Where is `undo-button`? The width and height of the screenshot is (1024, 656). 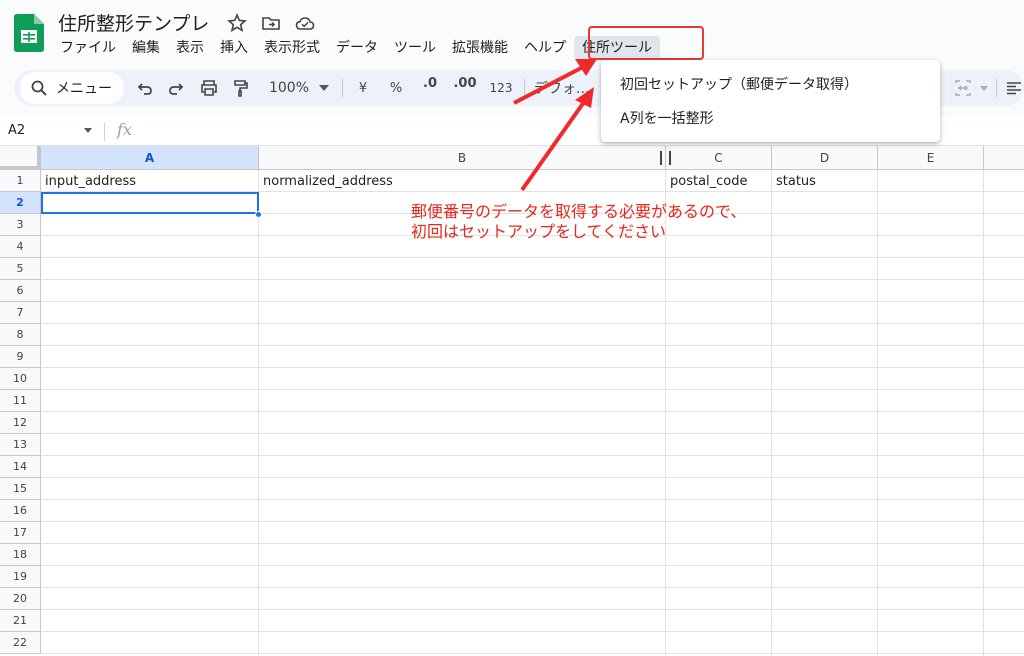
undo-button is located at coordinates (145, 88).